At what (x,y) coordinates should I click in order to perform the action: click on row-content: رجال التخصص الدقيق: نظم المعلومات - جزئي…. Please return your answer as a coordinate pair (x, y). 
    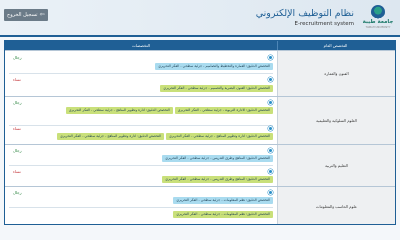
    Looking at the image, I should click on (141, 205).